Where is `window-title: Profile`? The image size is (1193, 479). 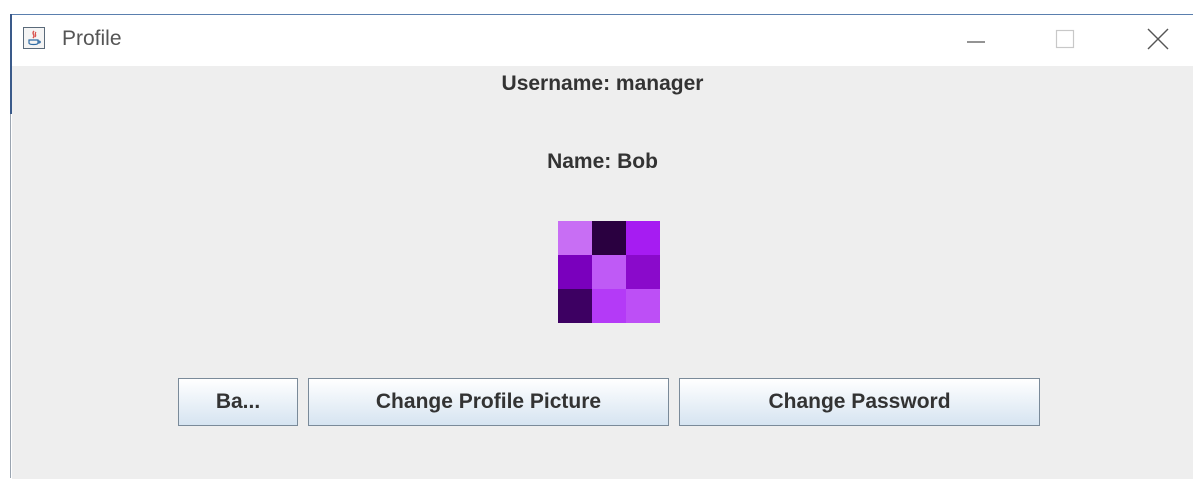
window-title: Profile is located at coordinates (92, 38).